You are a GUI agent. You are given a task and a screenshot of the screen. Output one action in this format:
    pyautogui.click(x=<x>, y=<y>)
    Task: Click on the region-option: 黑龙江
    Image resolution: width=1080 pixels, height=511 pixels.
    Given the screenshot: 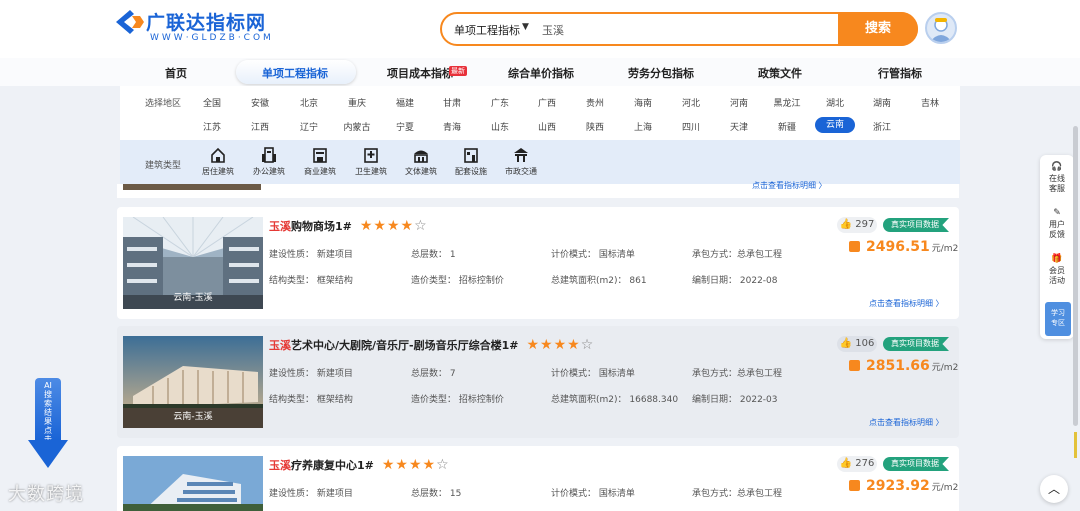 What is the action you would take?
    pyautogui.click(x=787, y=102)
    